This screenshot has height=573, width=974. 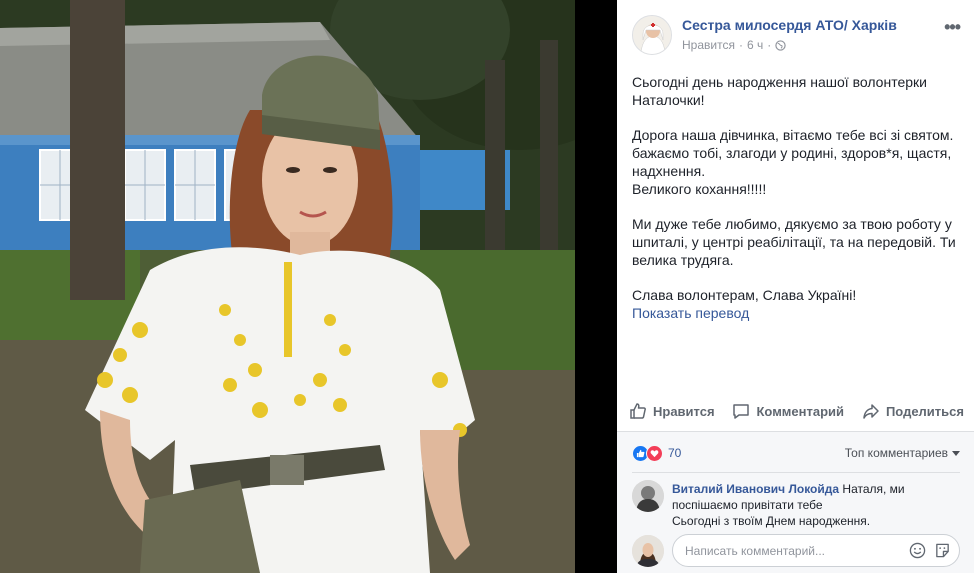 I want to click on love-icon, so click(x=654, y=453).